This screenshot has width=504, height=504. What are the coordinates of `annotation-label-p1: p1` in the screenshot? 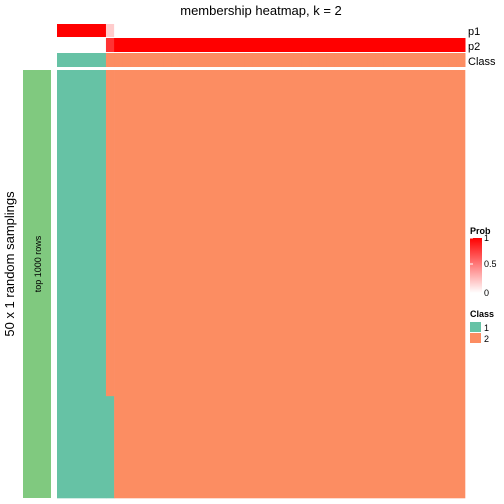 It's located at (474, 32).